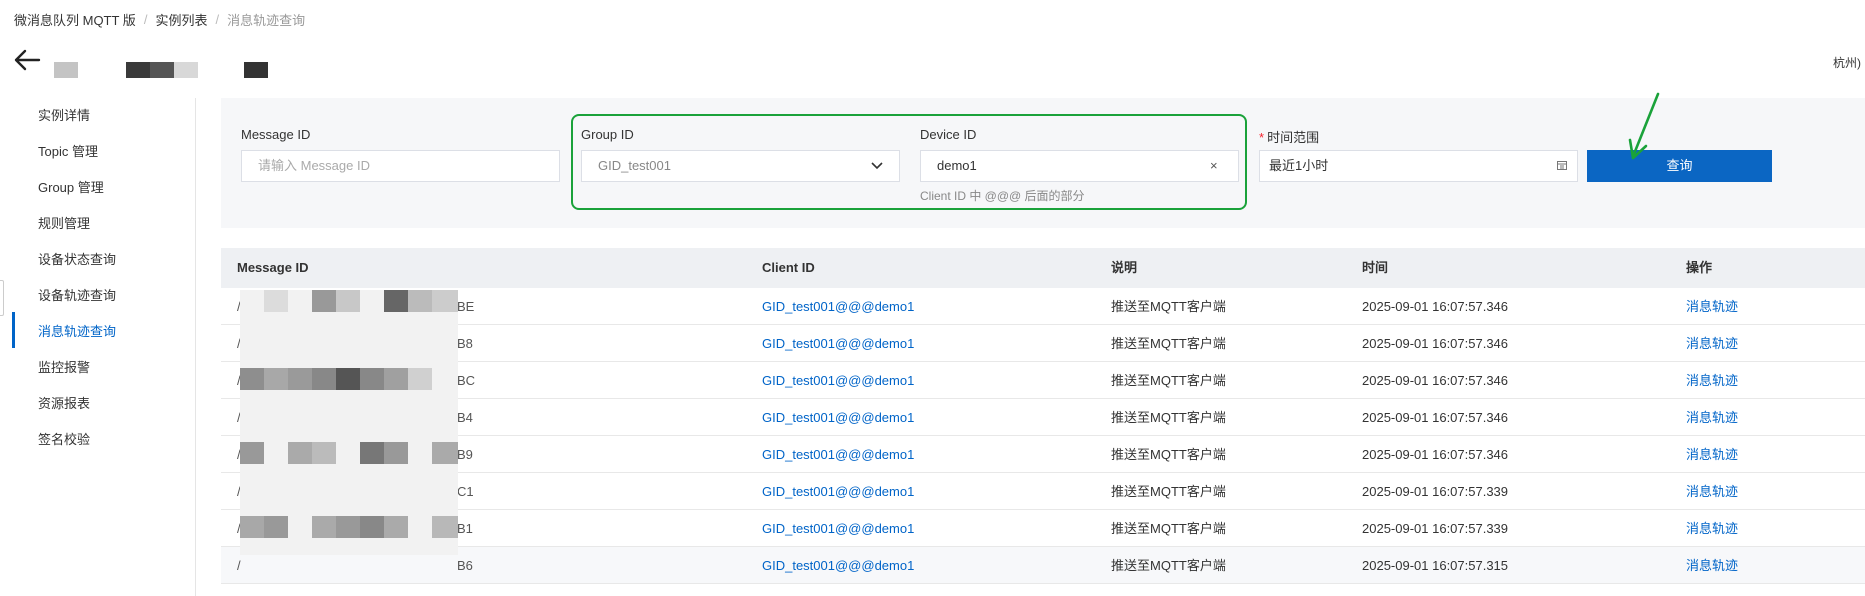 The image size is (1865, 596). I want to click on breadcrumb-item-instances: 实例列表, so click(181, 19).